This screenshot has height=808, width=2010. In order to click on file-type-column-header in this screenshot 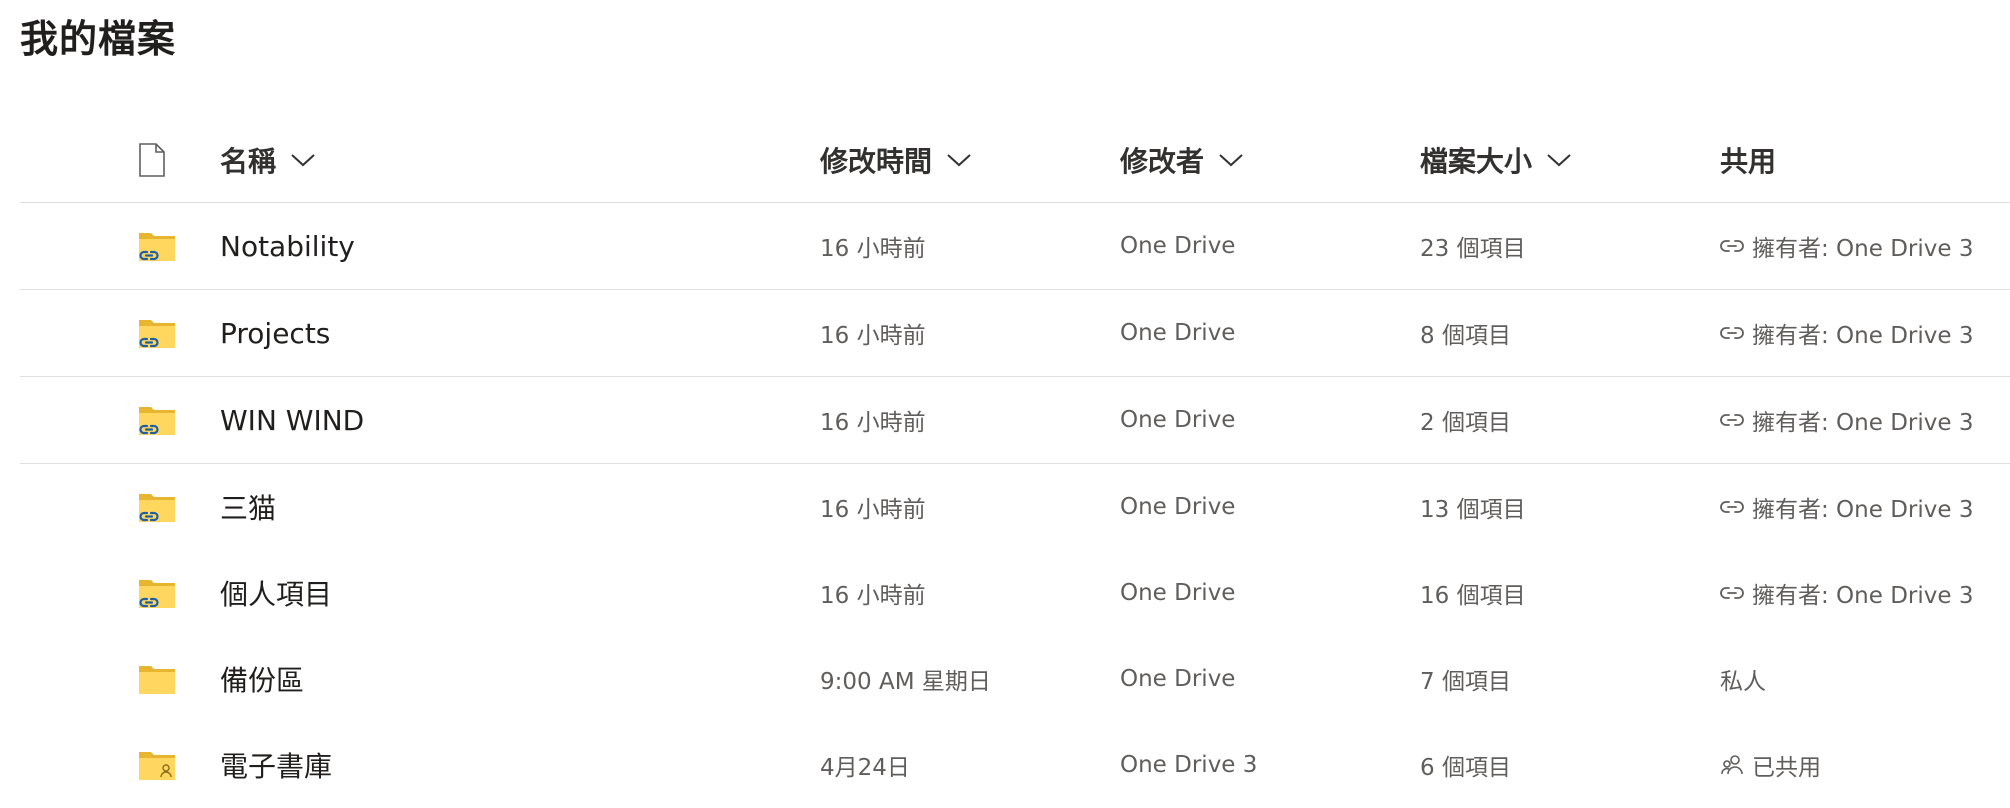, I will do `click(162, 160)`.